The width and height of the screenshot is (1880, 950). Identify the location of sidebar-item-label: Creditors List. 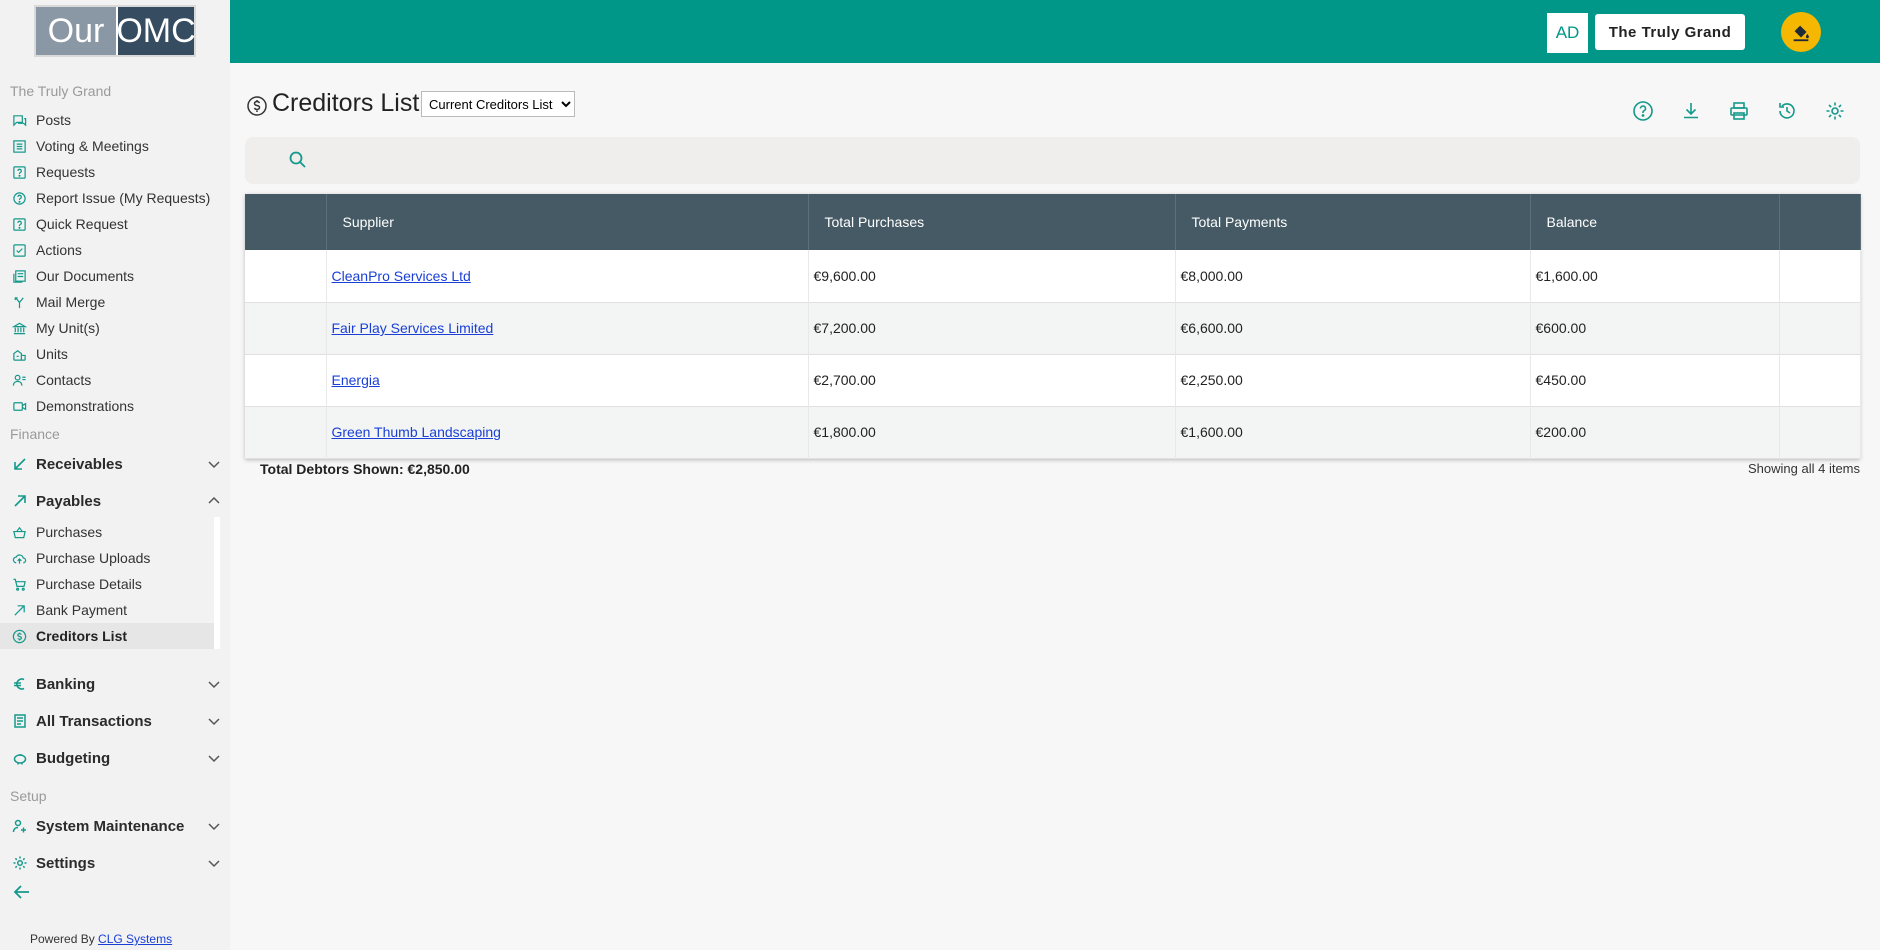
(82, 636).